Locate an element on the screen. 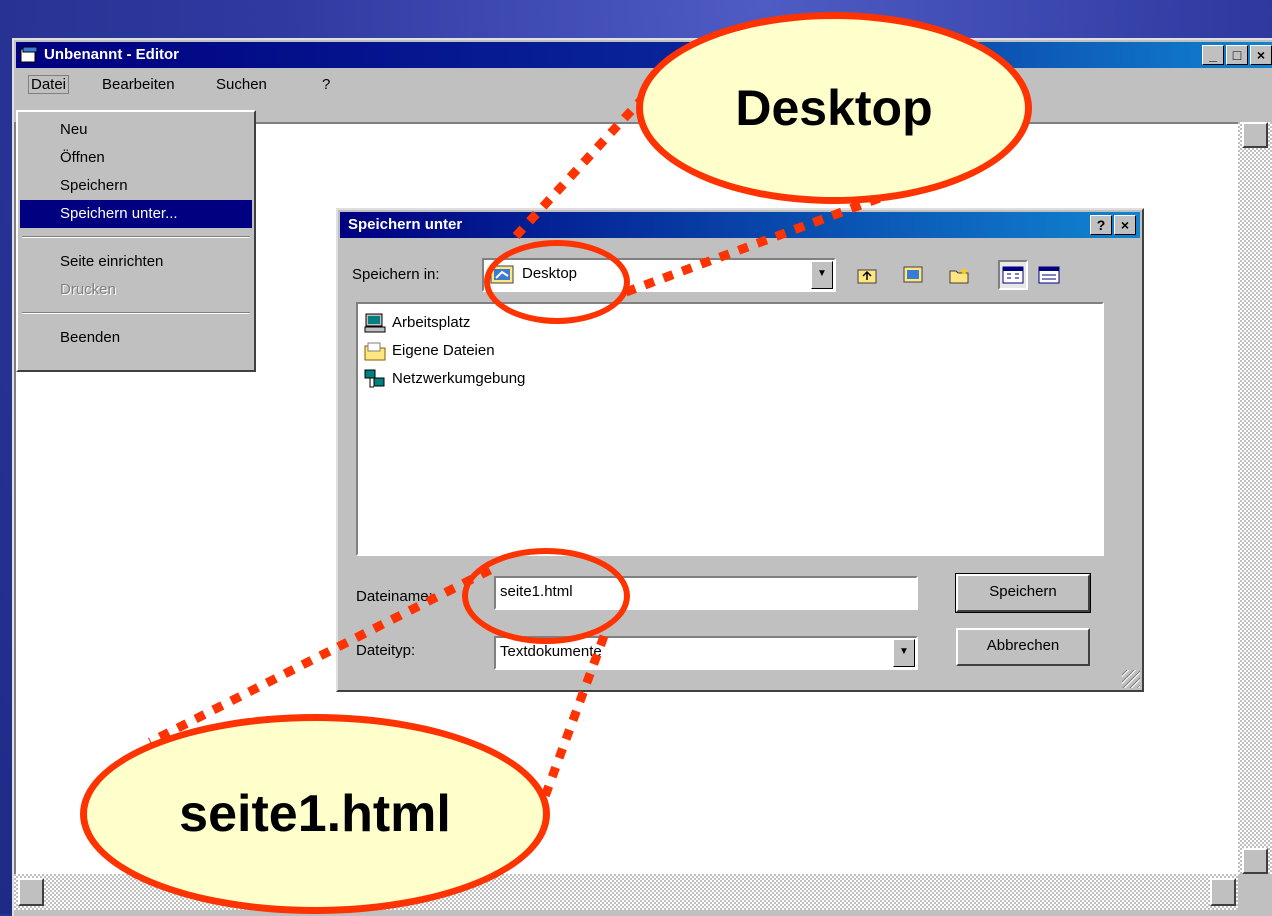 The width and height of the screenshot is (1272, 916). annotation-filename-text: seite1.html is located at coordinates (315, 814).